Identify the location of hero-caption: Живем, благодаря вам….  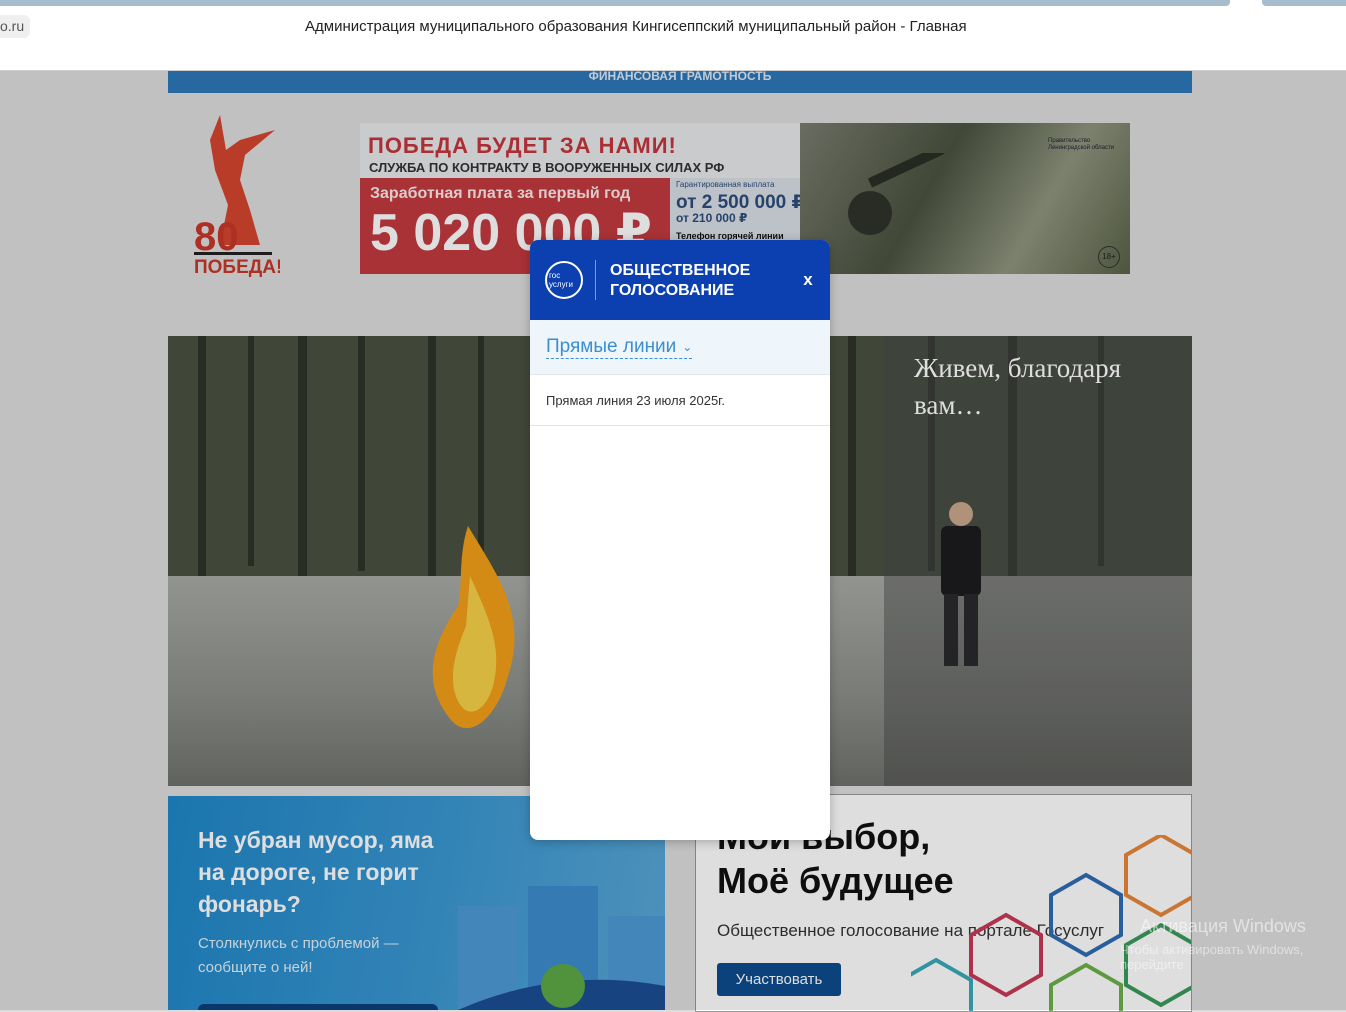
(1018, 386).